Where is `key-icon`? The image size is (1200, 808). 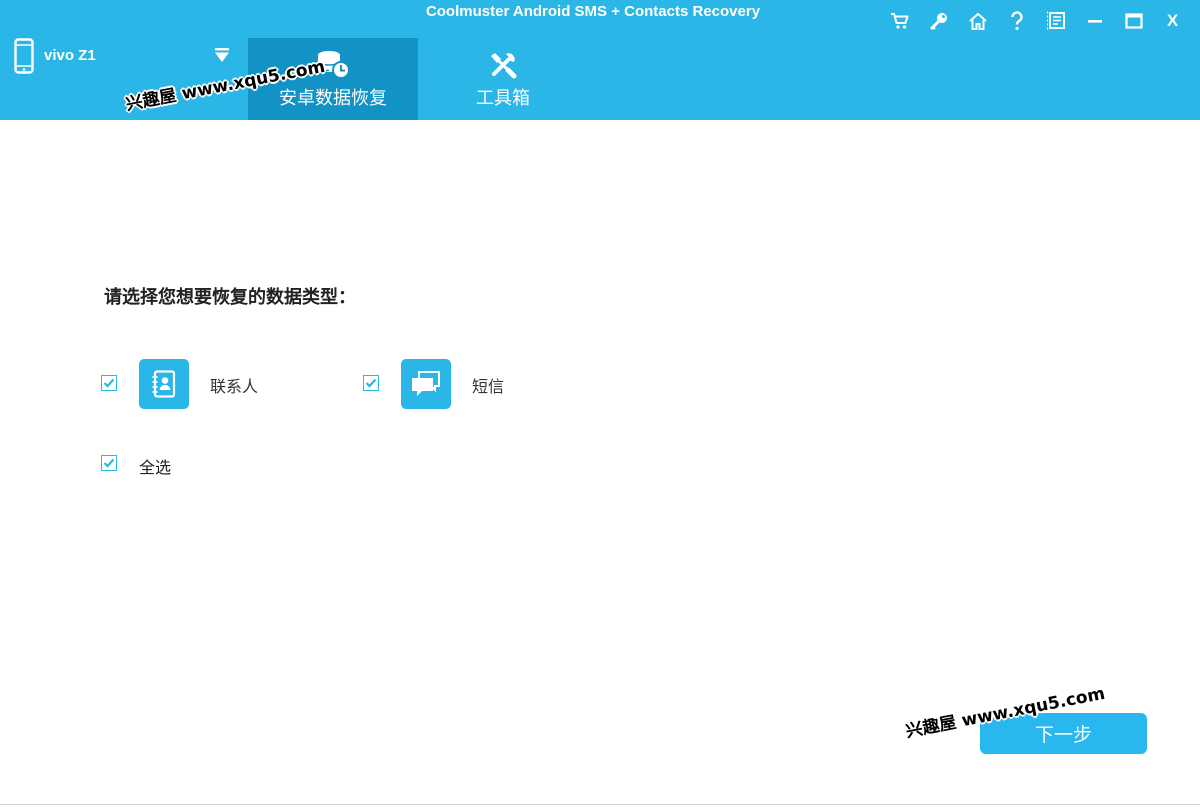
key-icon is located at coordinates (938, 21).